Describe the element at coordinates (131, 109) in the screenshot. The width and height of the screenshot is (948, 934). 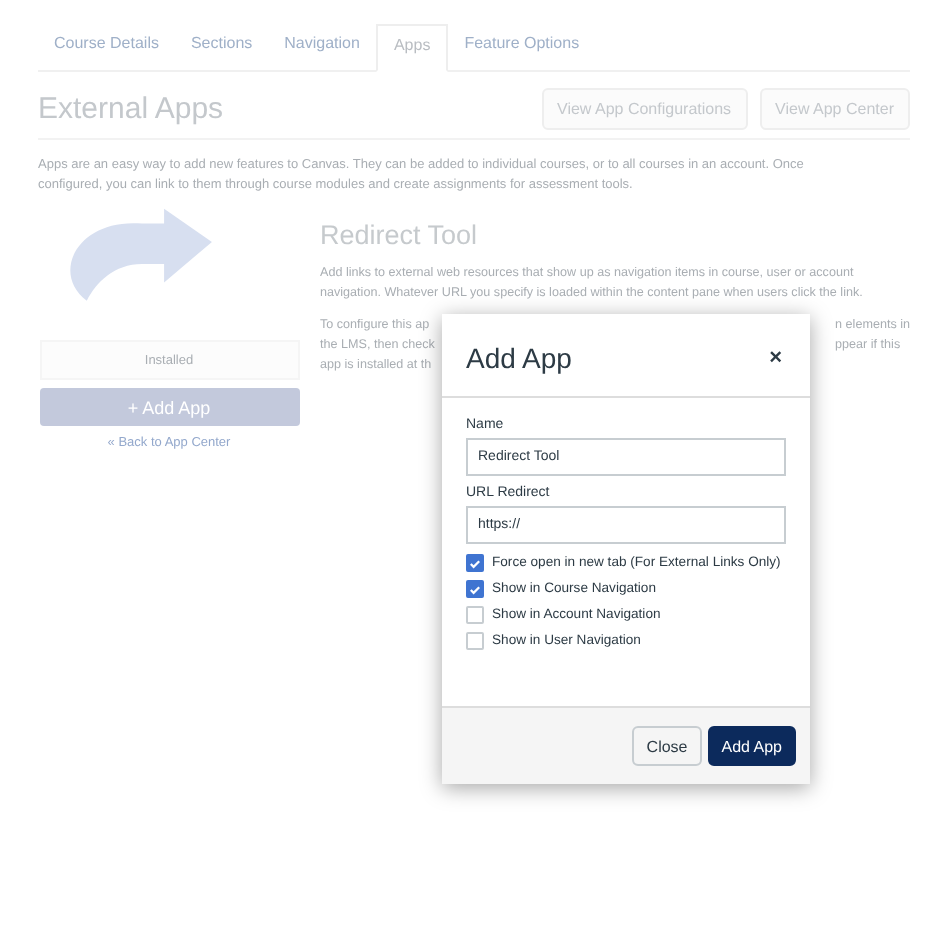
I see `page-title: External Apps` at that location.